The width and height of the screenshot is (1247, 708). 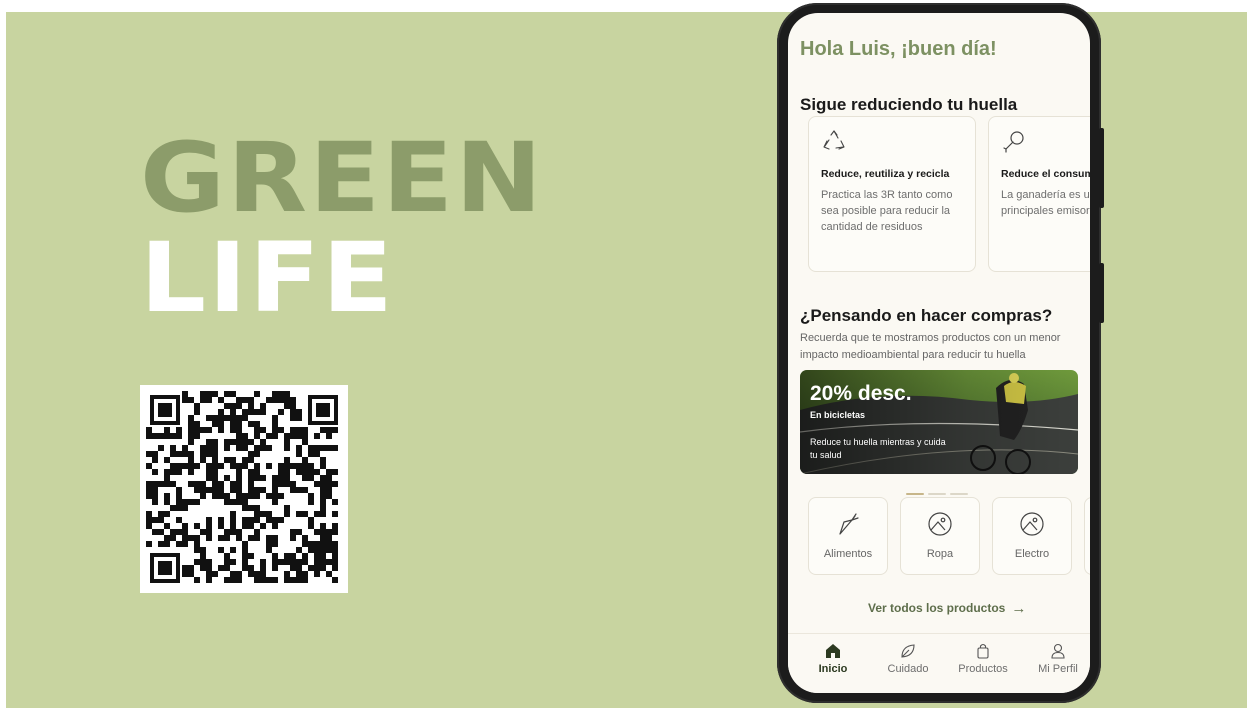 I want to click on brand-line-1: GREEN, so click(x=342, y=178).